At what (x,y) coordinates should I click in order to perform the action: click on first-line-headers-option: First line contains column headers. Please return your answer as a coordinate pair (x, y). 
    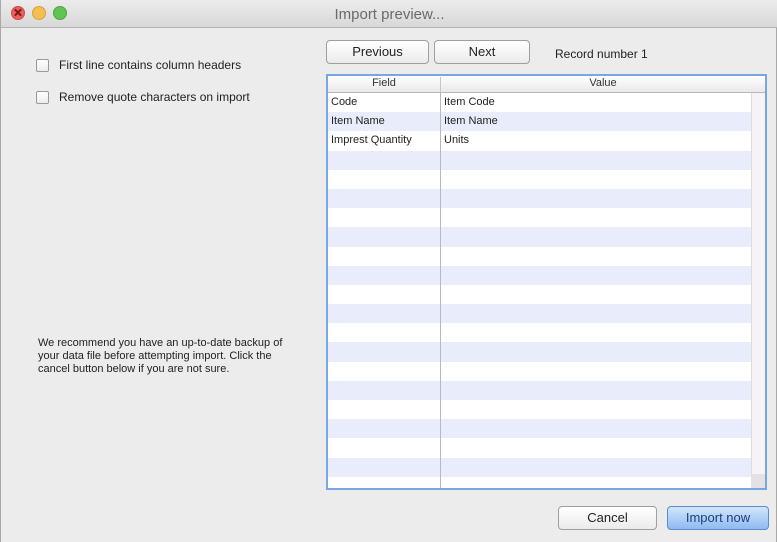
    Looking at the image, I should click on (138, 65).